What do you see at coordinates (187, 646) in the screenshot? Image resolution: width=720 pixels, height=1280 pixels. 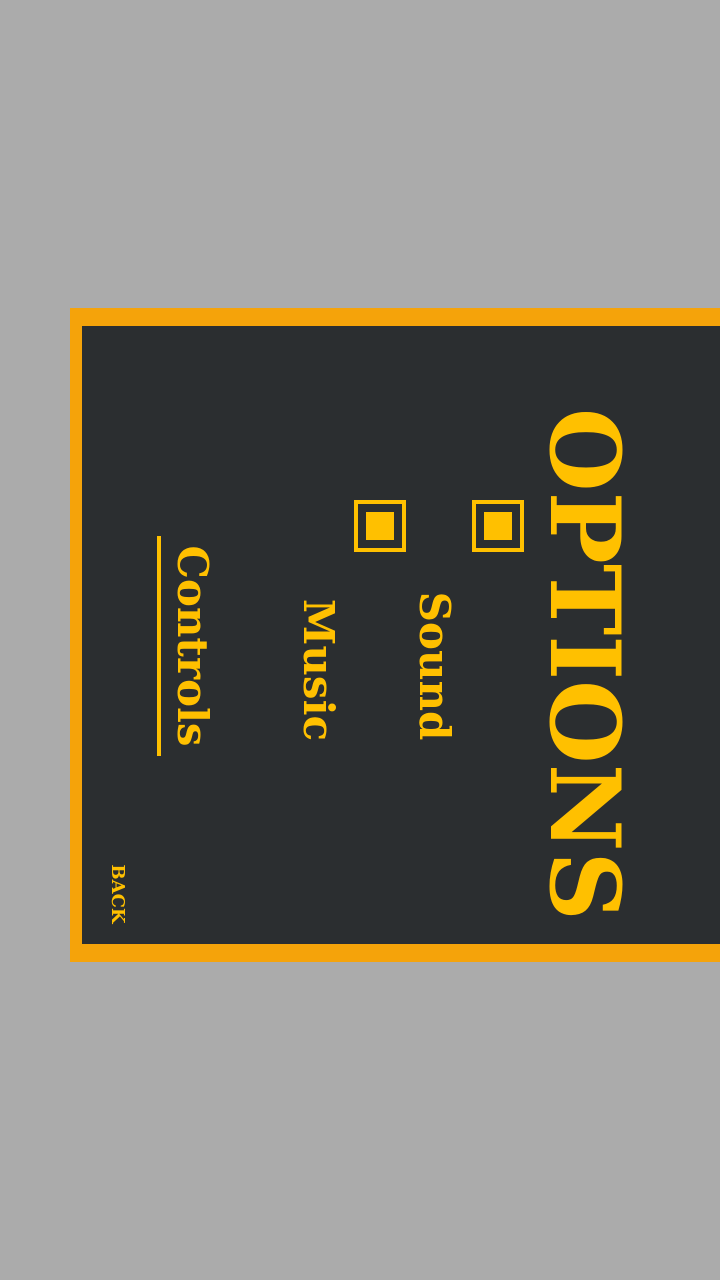 I see `controls-link: Controls` at bounding box center [187, 646].